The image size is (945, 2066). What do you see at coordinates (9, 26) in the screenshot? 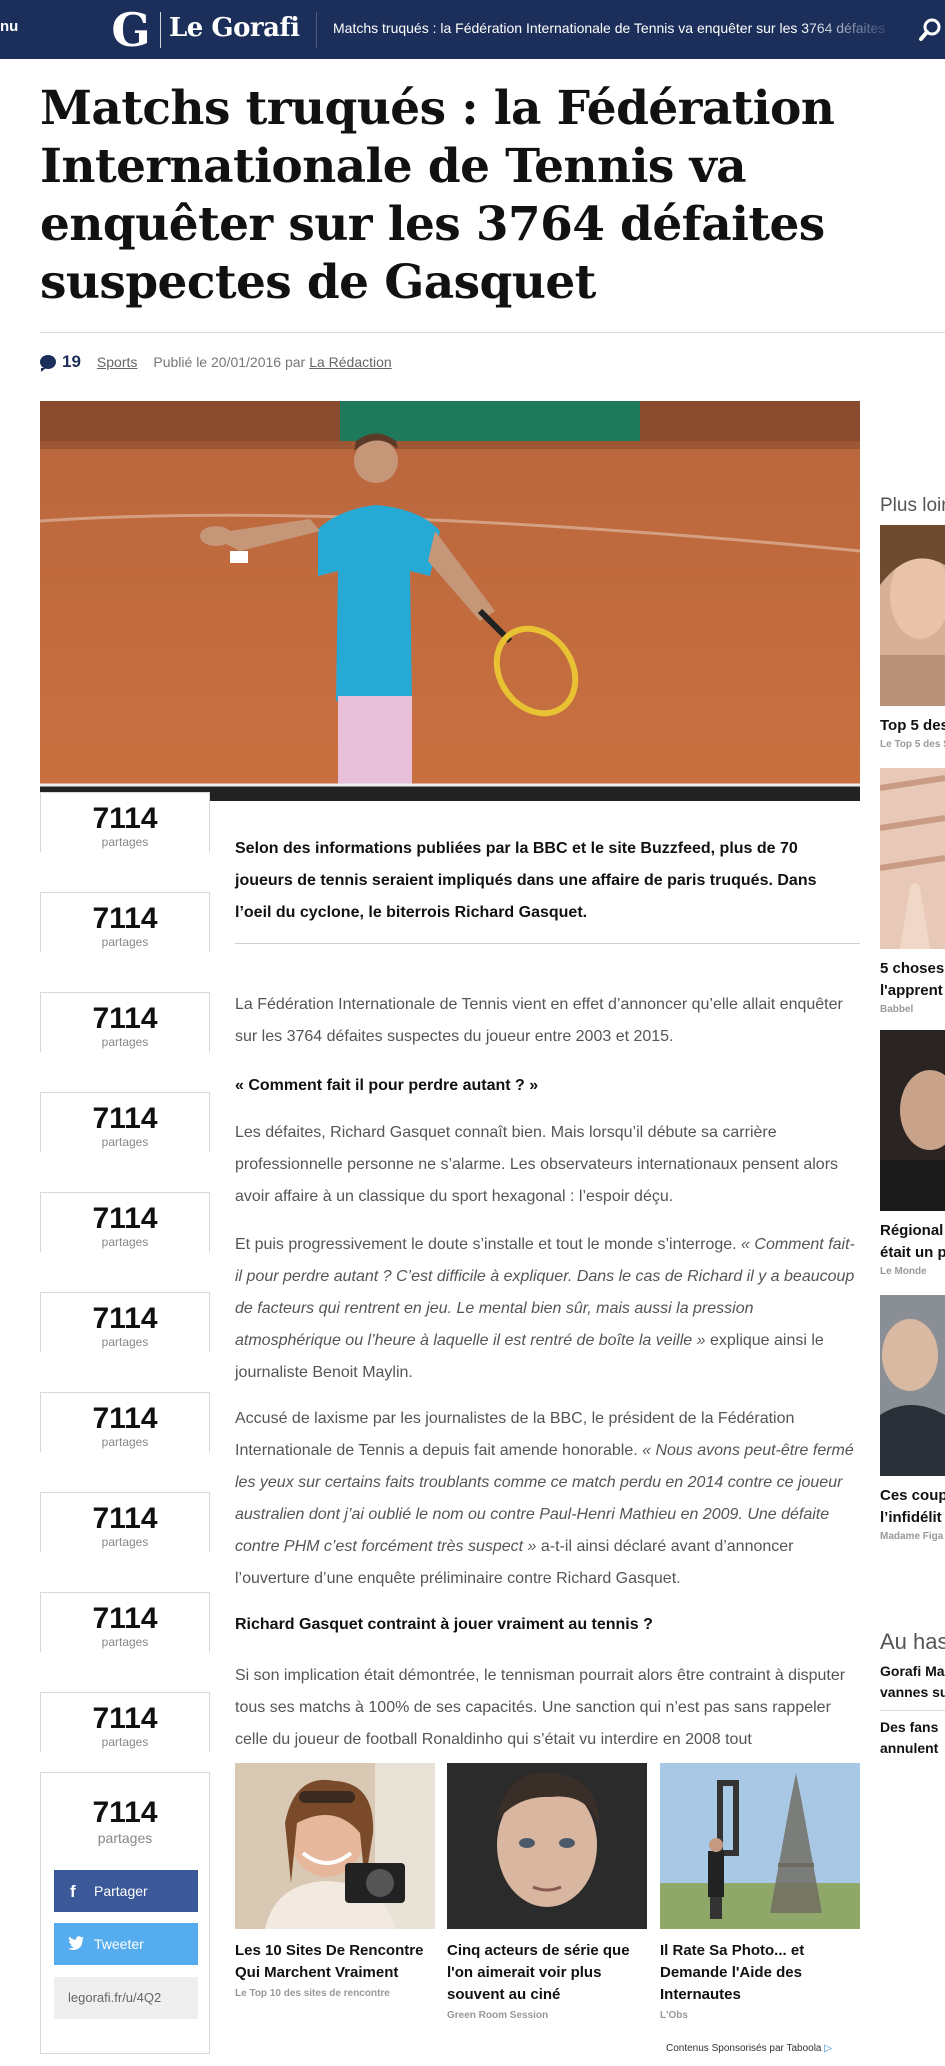
I see `menu-button: nu` at bounding box center [9, 26].